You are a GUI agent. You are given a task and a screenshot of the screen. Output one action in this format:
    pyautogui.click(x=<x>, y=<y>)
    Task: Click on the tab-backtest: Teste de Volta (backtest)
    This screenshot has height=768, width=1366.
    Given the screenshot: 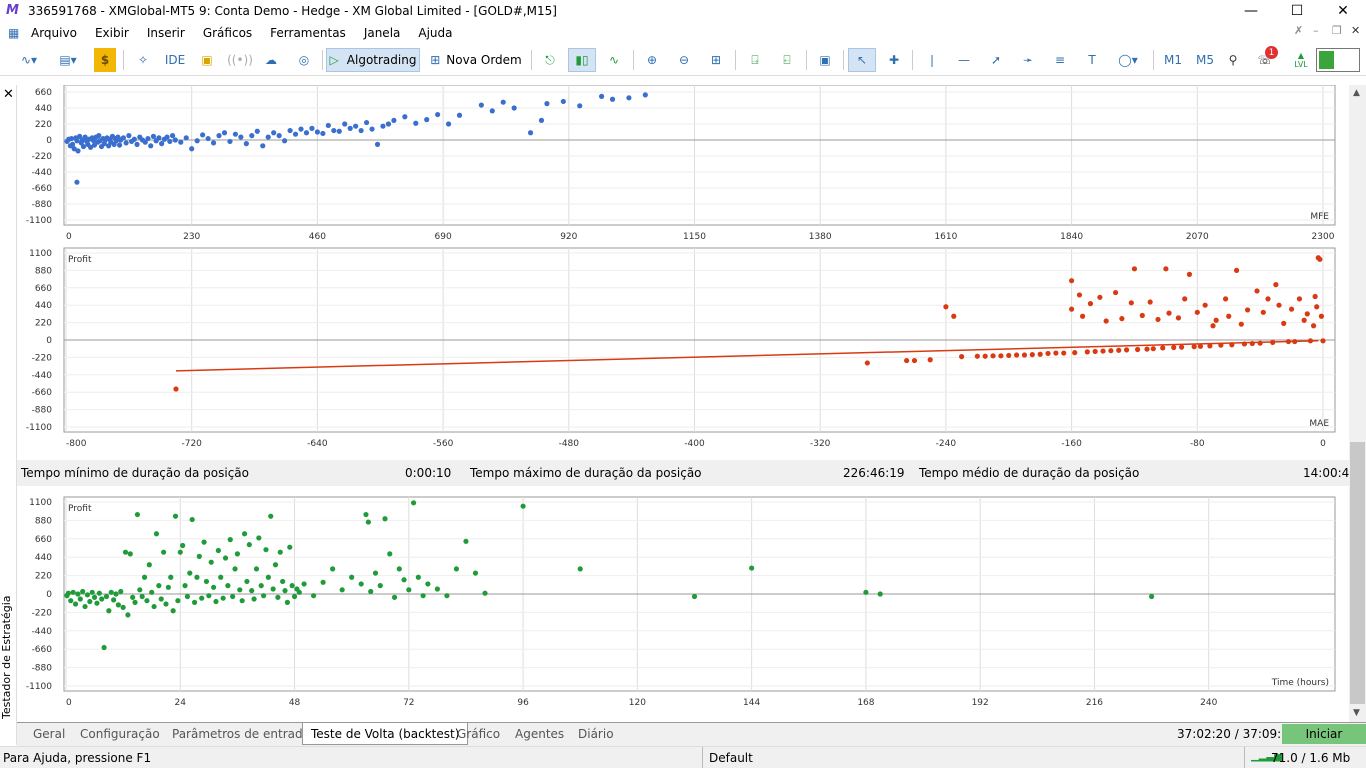 What is the action you would take?
    pyautogui.click(x=385, y=734)
    